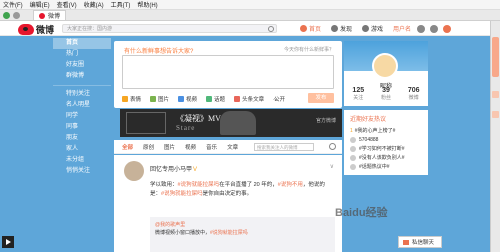 The width and height of the screenshot is (500, 252). Describe the element at coordinates (198, 118) in the screenshot. I see `banner-title: 《凝视》MV` at that location.